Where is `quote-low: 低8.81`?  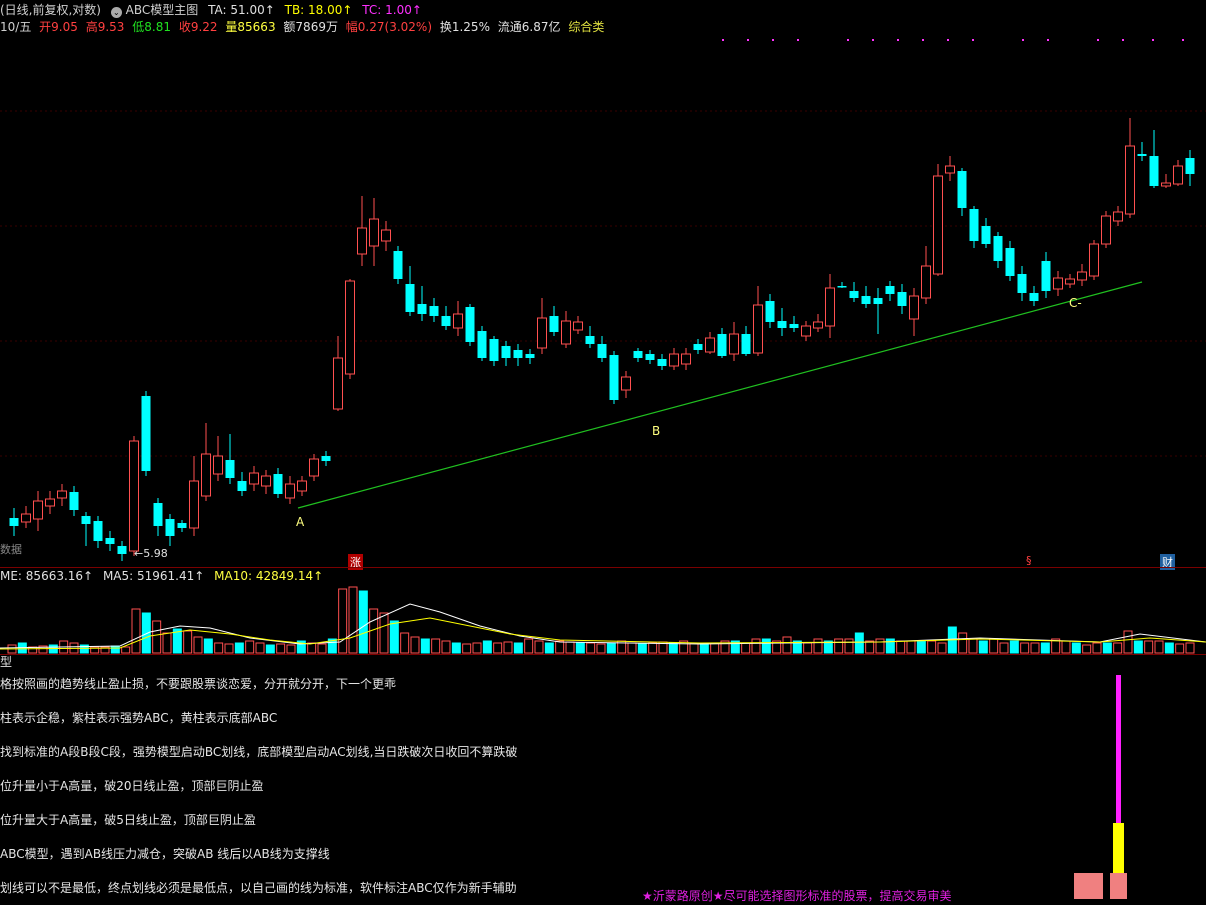
quote-low: 低8.81 is located at coordinates (152, 27).